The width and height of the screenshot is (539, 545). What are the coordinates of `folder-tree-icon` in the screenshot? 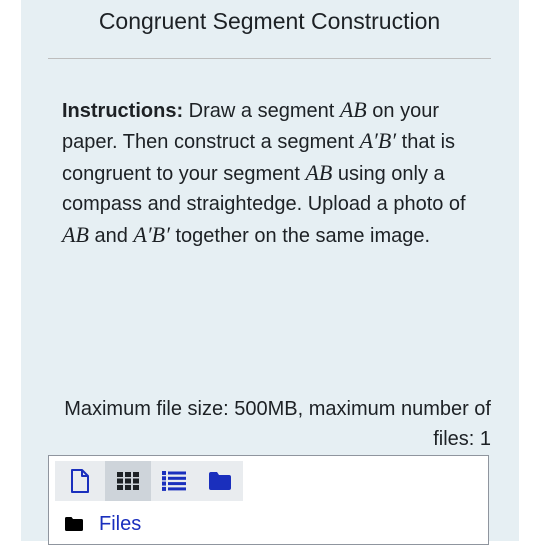 It's located at (220, 481).